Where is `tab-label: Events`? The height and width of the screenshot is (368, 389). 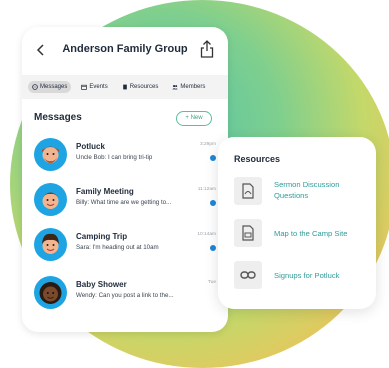 tab-label: Events is located at coordinates (98, 87).